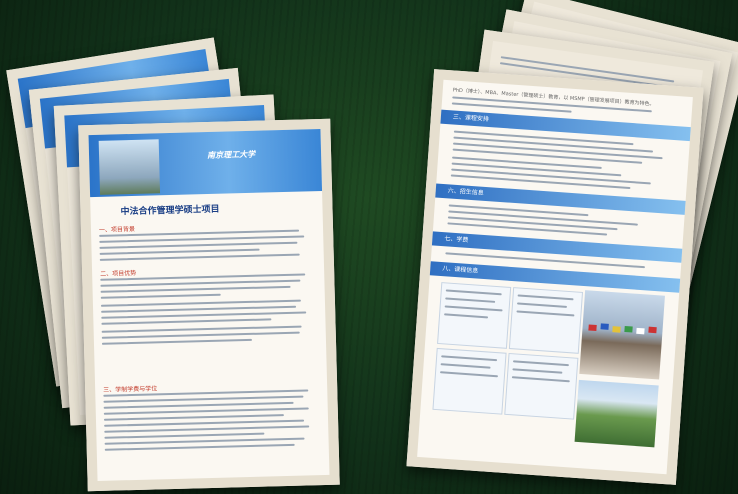  I want to click on building-photo, so click(129, 167).